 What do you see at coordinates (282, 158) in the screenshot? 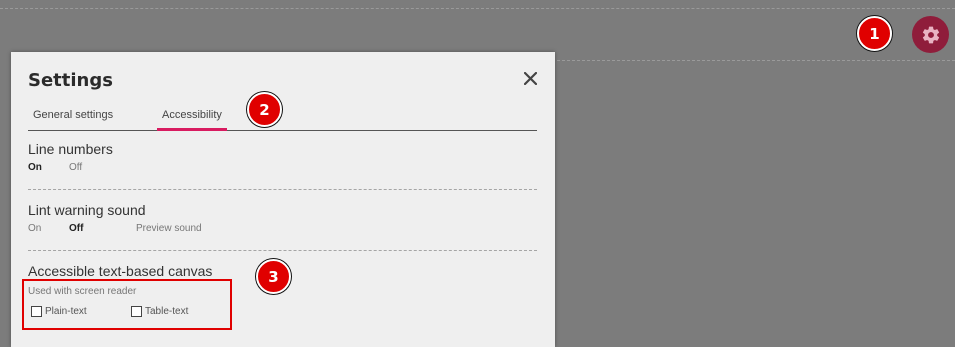
I see `line-numbers-section: Line numbers On Off` at bounding box center [282, 158].